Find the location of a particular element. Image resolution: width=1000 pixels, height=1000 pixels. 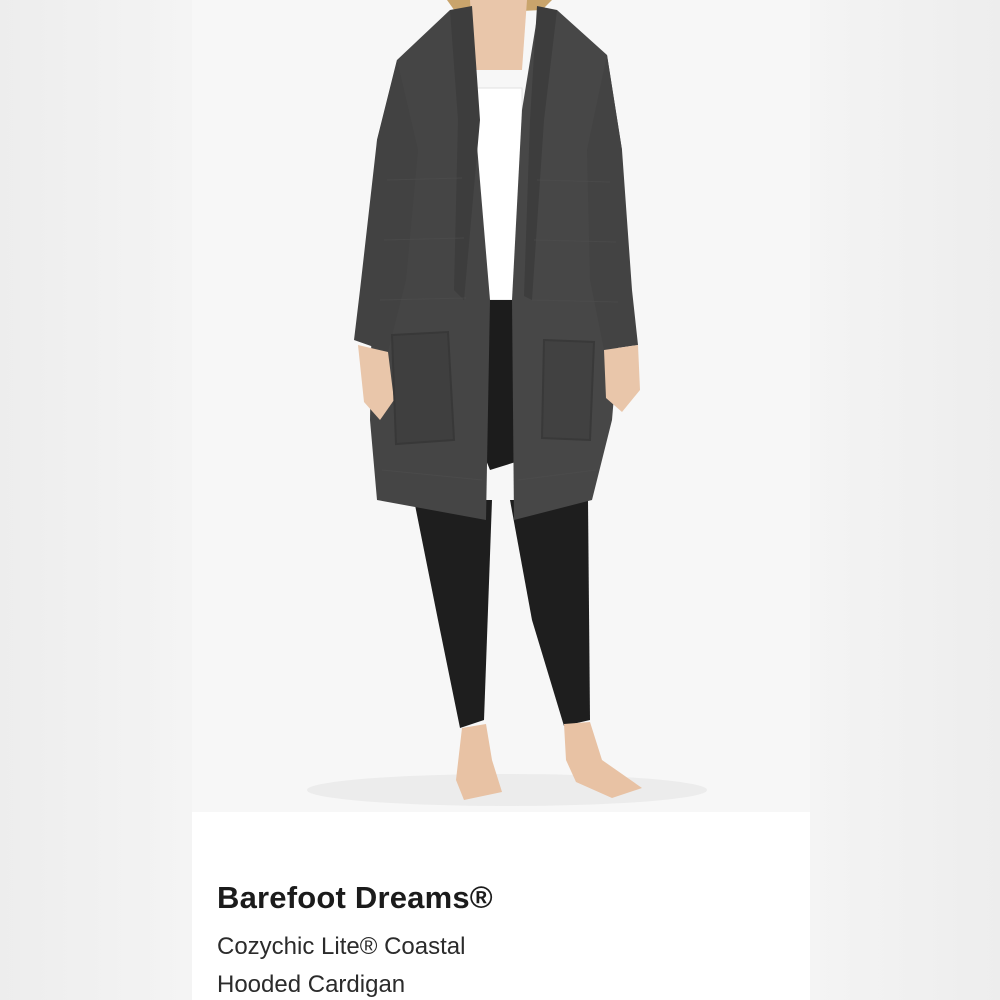

product-name-line-1: Cozychic Lite® Coastal is located at coordinates (341, 946).